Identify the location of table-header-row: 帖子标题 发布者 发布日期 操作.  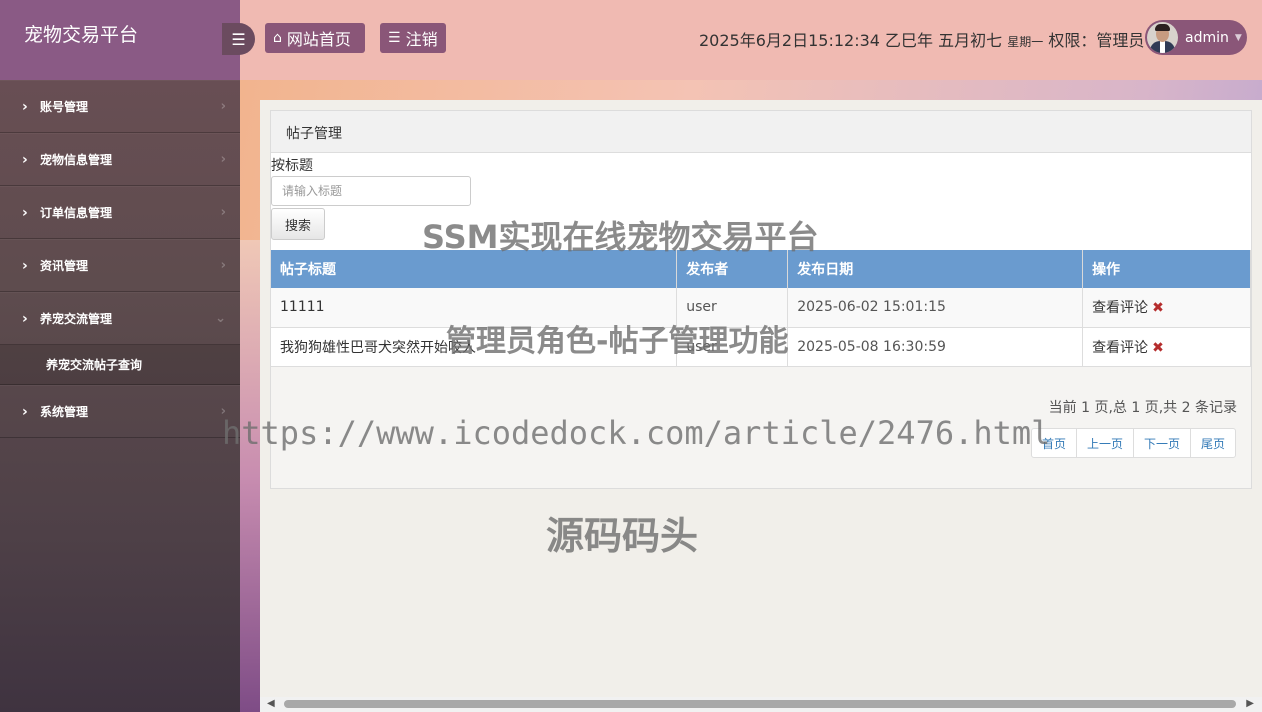
(761, 269).